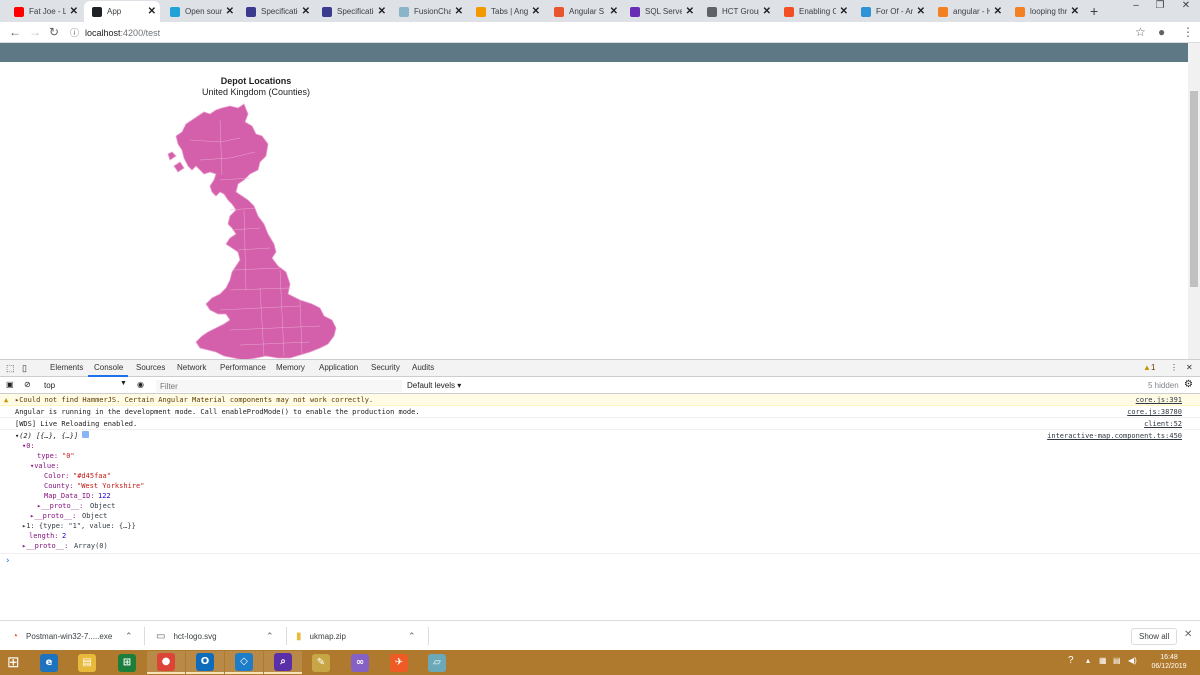 This screenshot has width=1200, height=675. I want to click on devtools-tab-sources: Sources, so click(150, 367).